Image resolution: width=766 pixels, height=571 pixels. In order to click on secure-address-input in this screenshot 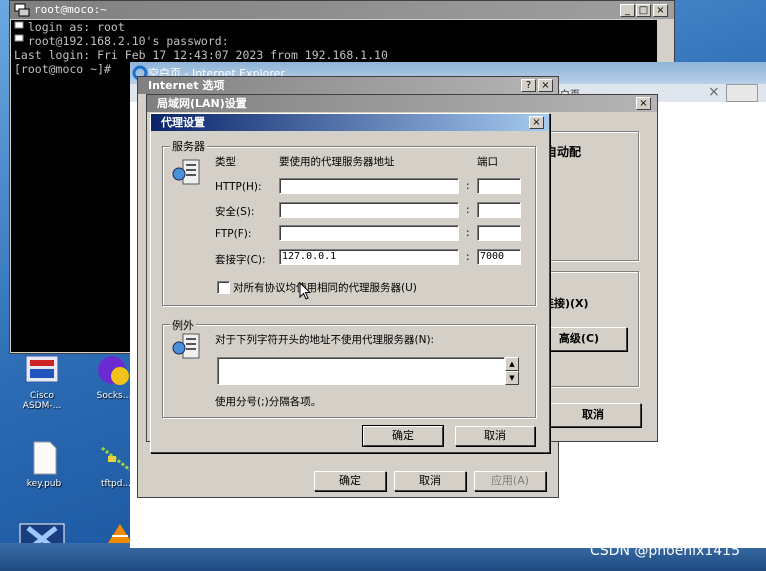, I will do `click(369, 210)`.